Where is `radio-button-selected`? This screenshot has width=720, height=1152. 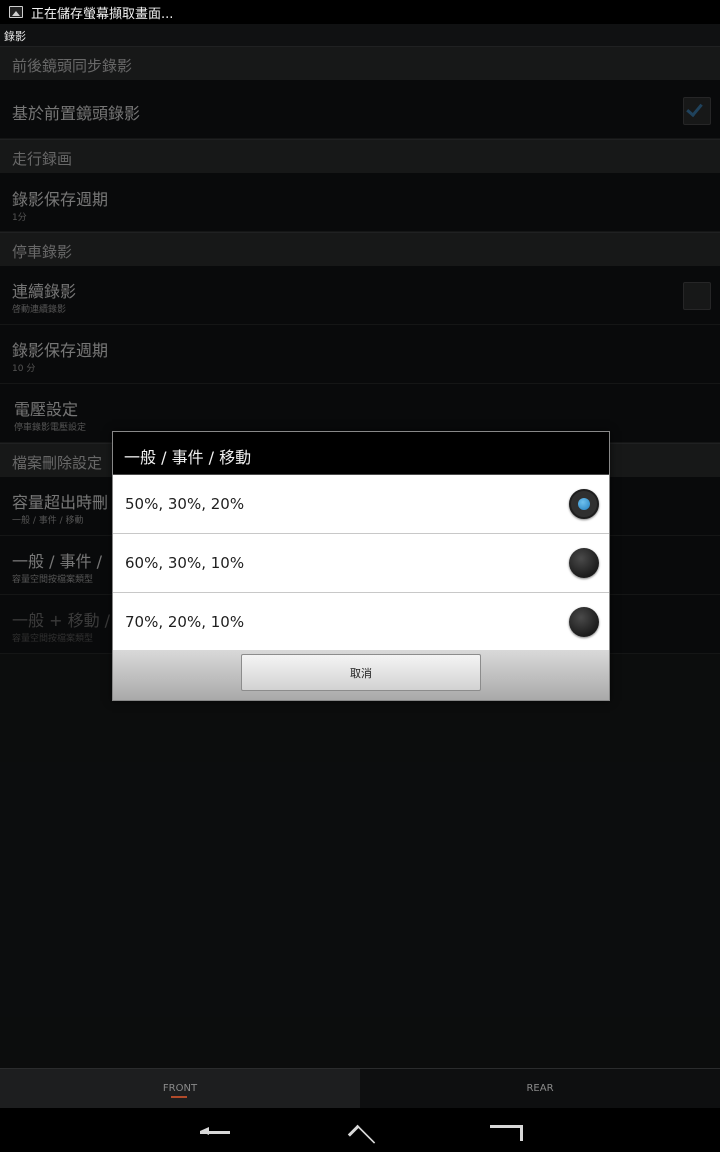
radio-button-selected is located at coordinates (584, 504).